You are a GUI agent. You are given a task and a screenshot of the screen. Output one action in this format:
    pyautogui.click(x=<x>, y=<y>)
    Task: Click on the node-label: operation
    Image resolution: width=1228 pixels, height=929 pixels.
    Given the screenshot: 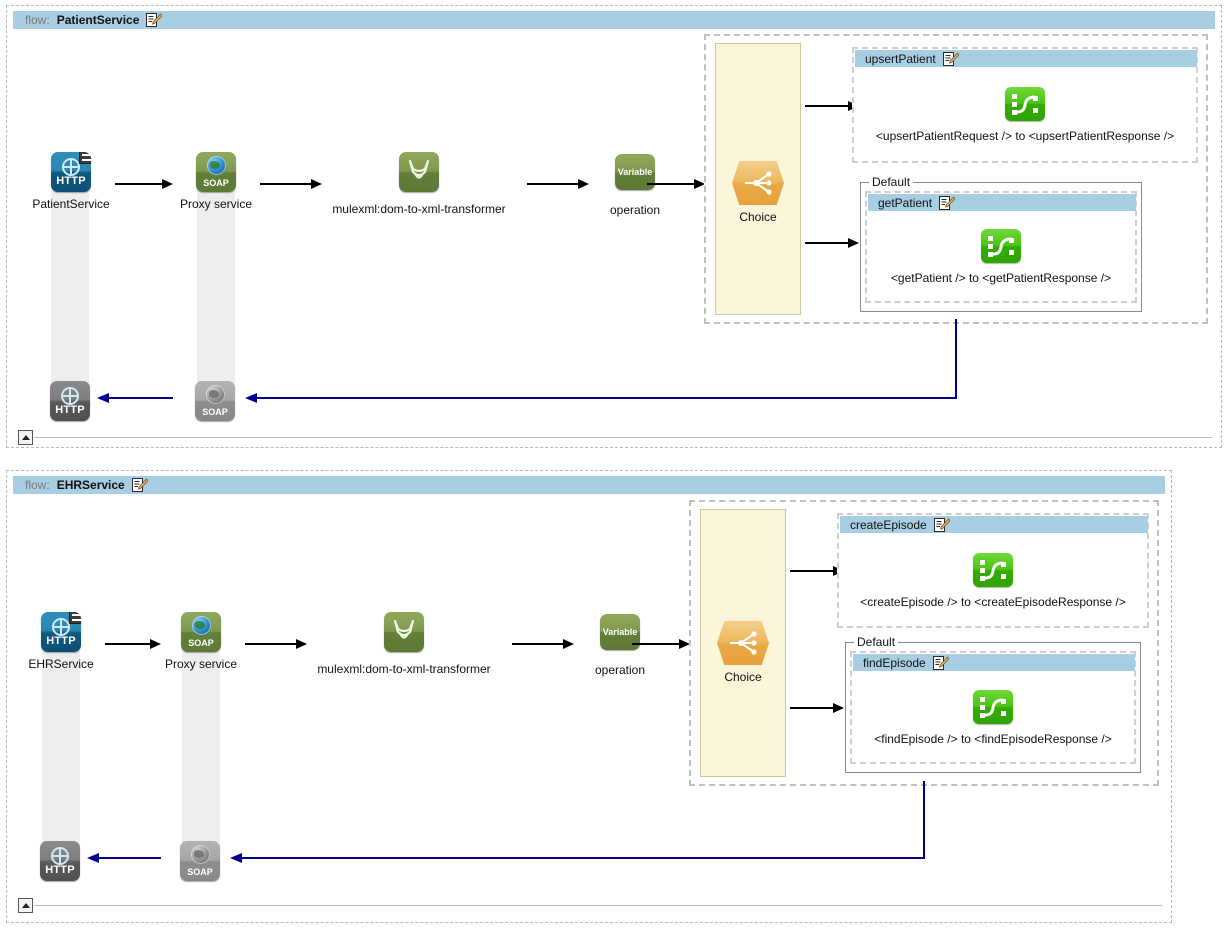 What is the action you would take?
    pyautogui.click(x=620, y=670)
    